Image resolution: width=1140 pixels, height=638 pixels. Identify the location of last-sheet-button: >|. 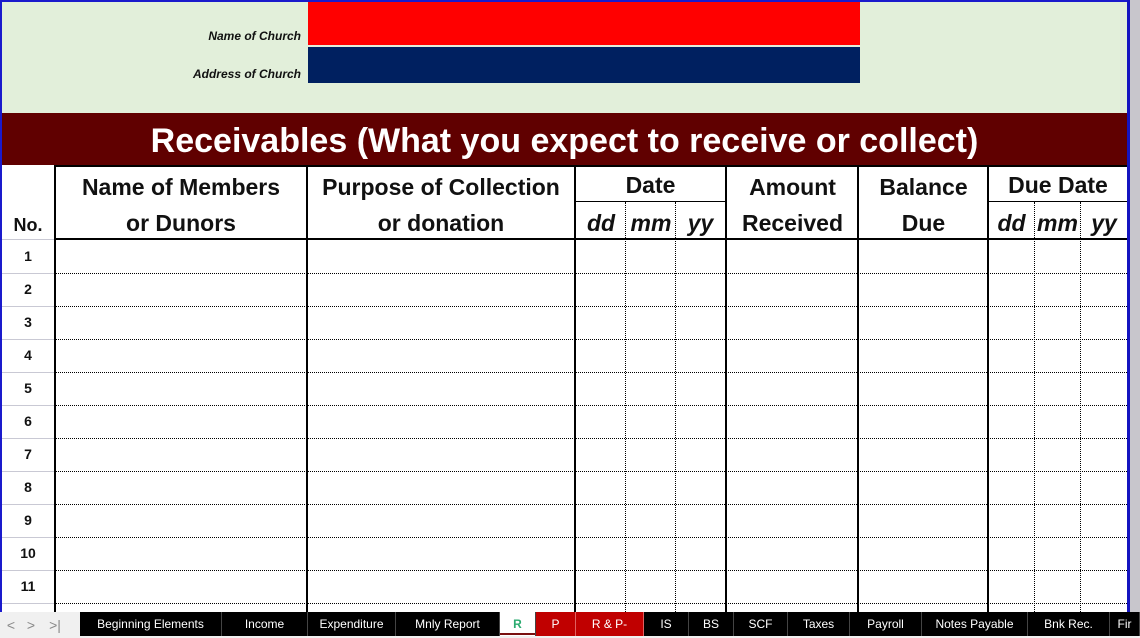
(55, 625).